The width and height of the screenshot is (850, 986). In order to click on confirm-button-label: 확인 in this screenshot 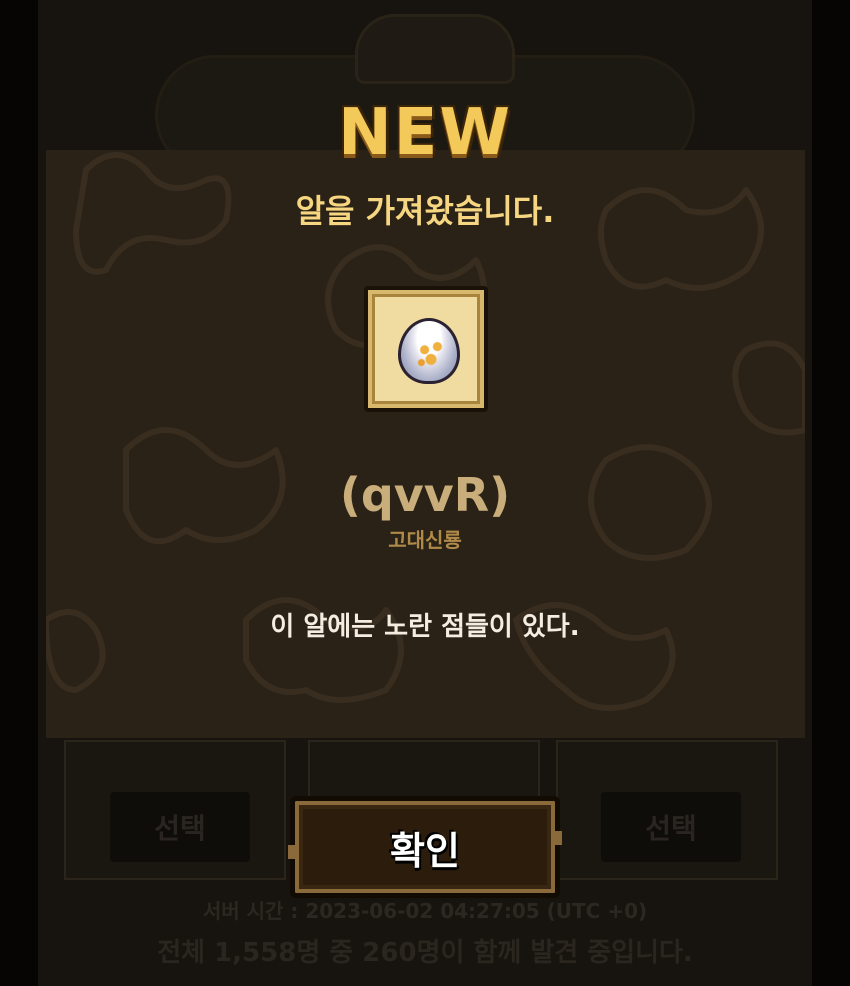, I will do `click(425, 850)`.